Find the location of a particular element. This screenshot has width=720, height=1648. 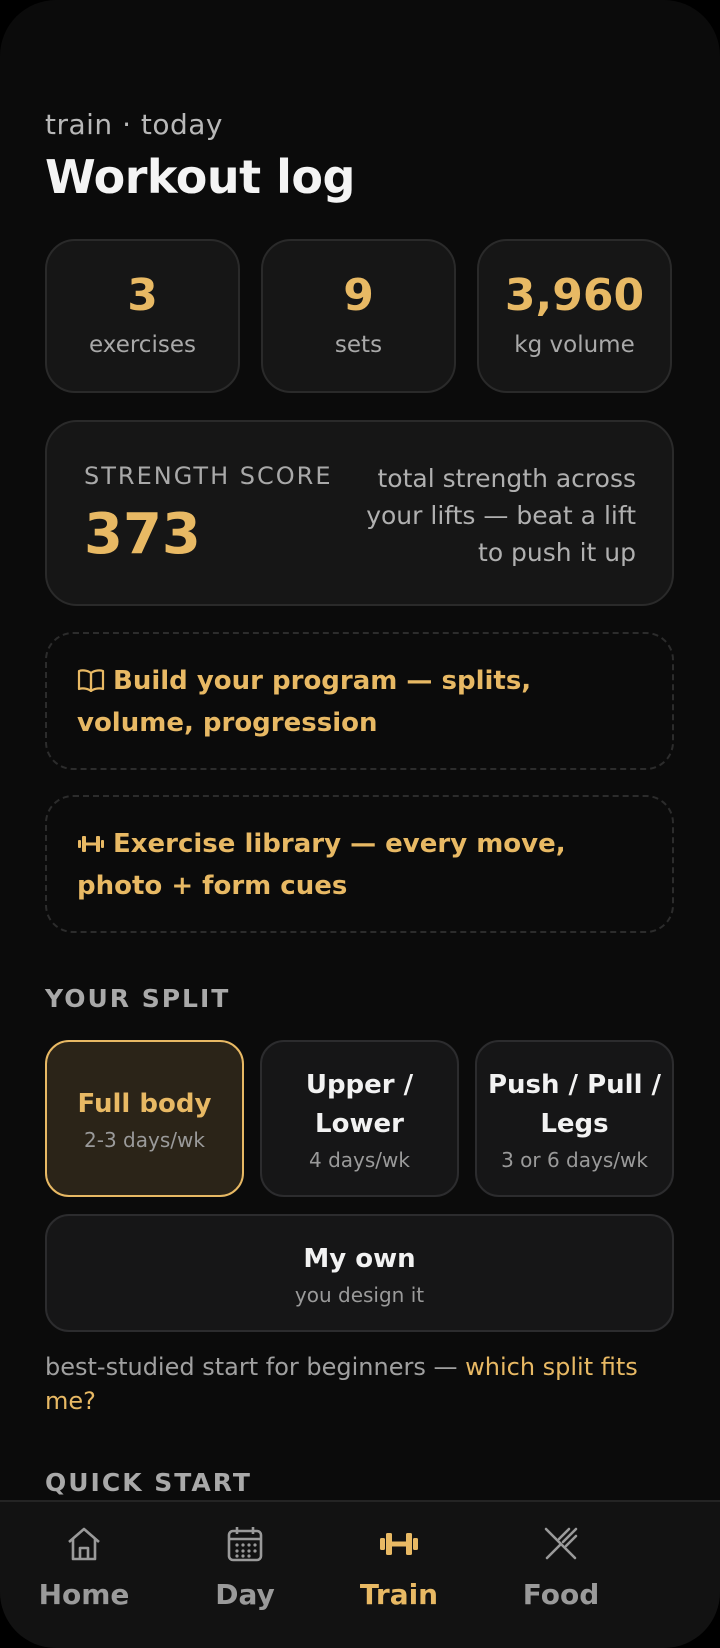

nav-label: Home is located at coordinates (84, 1594).